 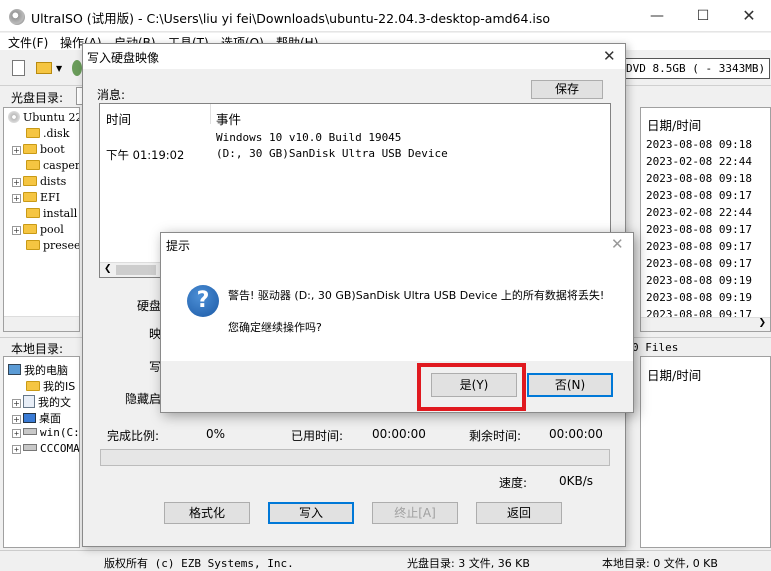 I want to click on tree-item-preseed: preseed, so click(x=52, y=247).